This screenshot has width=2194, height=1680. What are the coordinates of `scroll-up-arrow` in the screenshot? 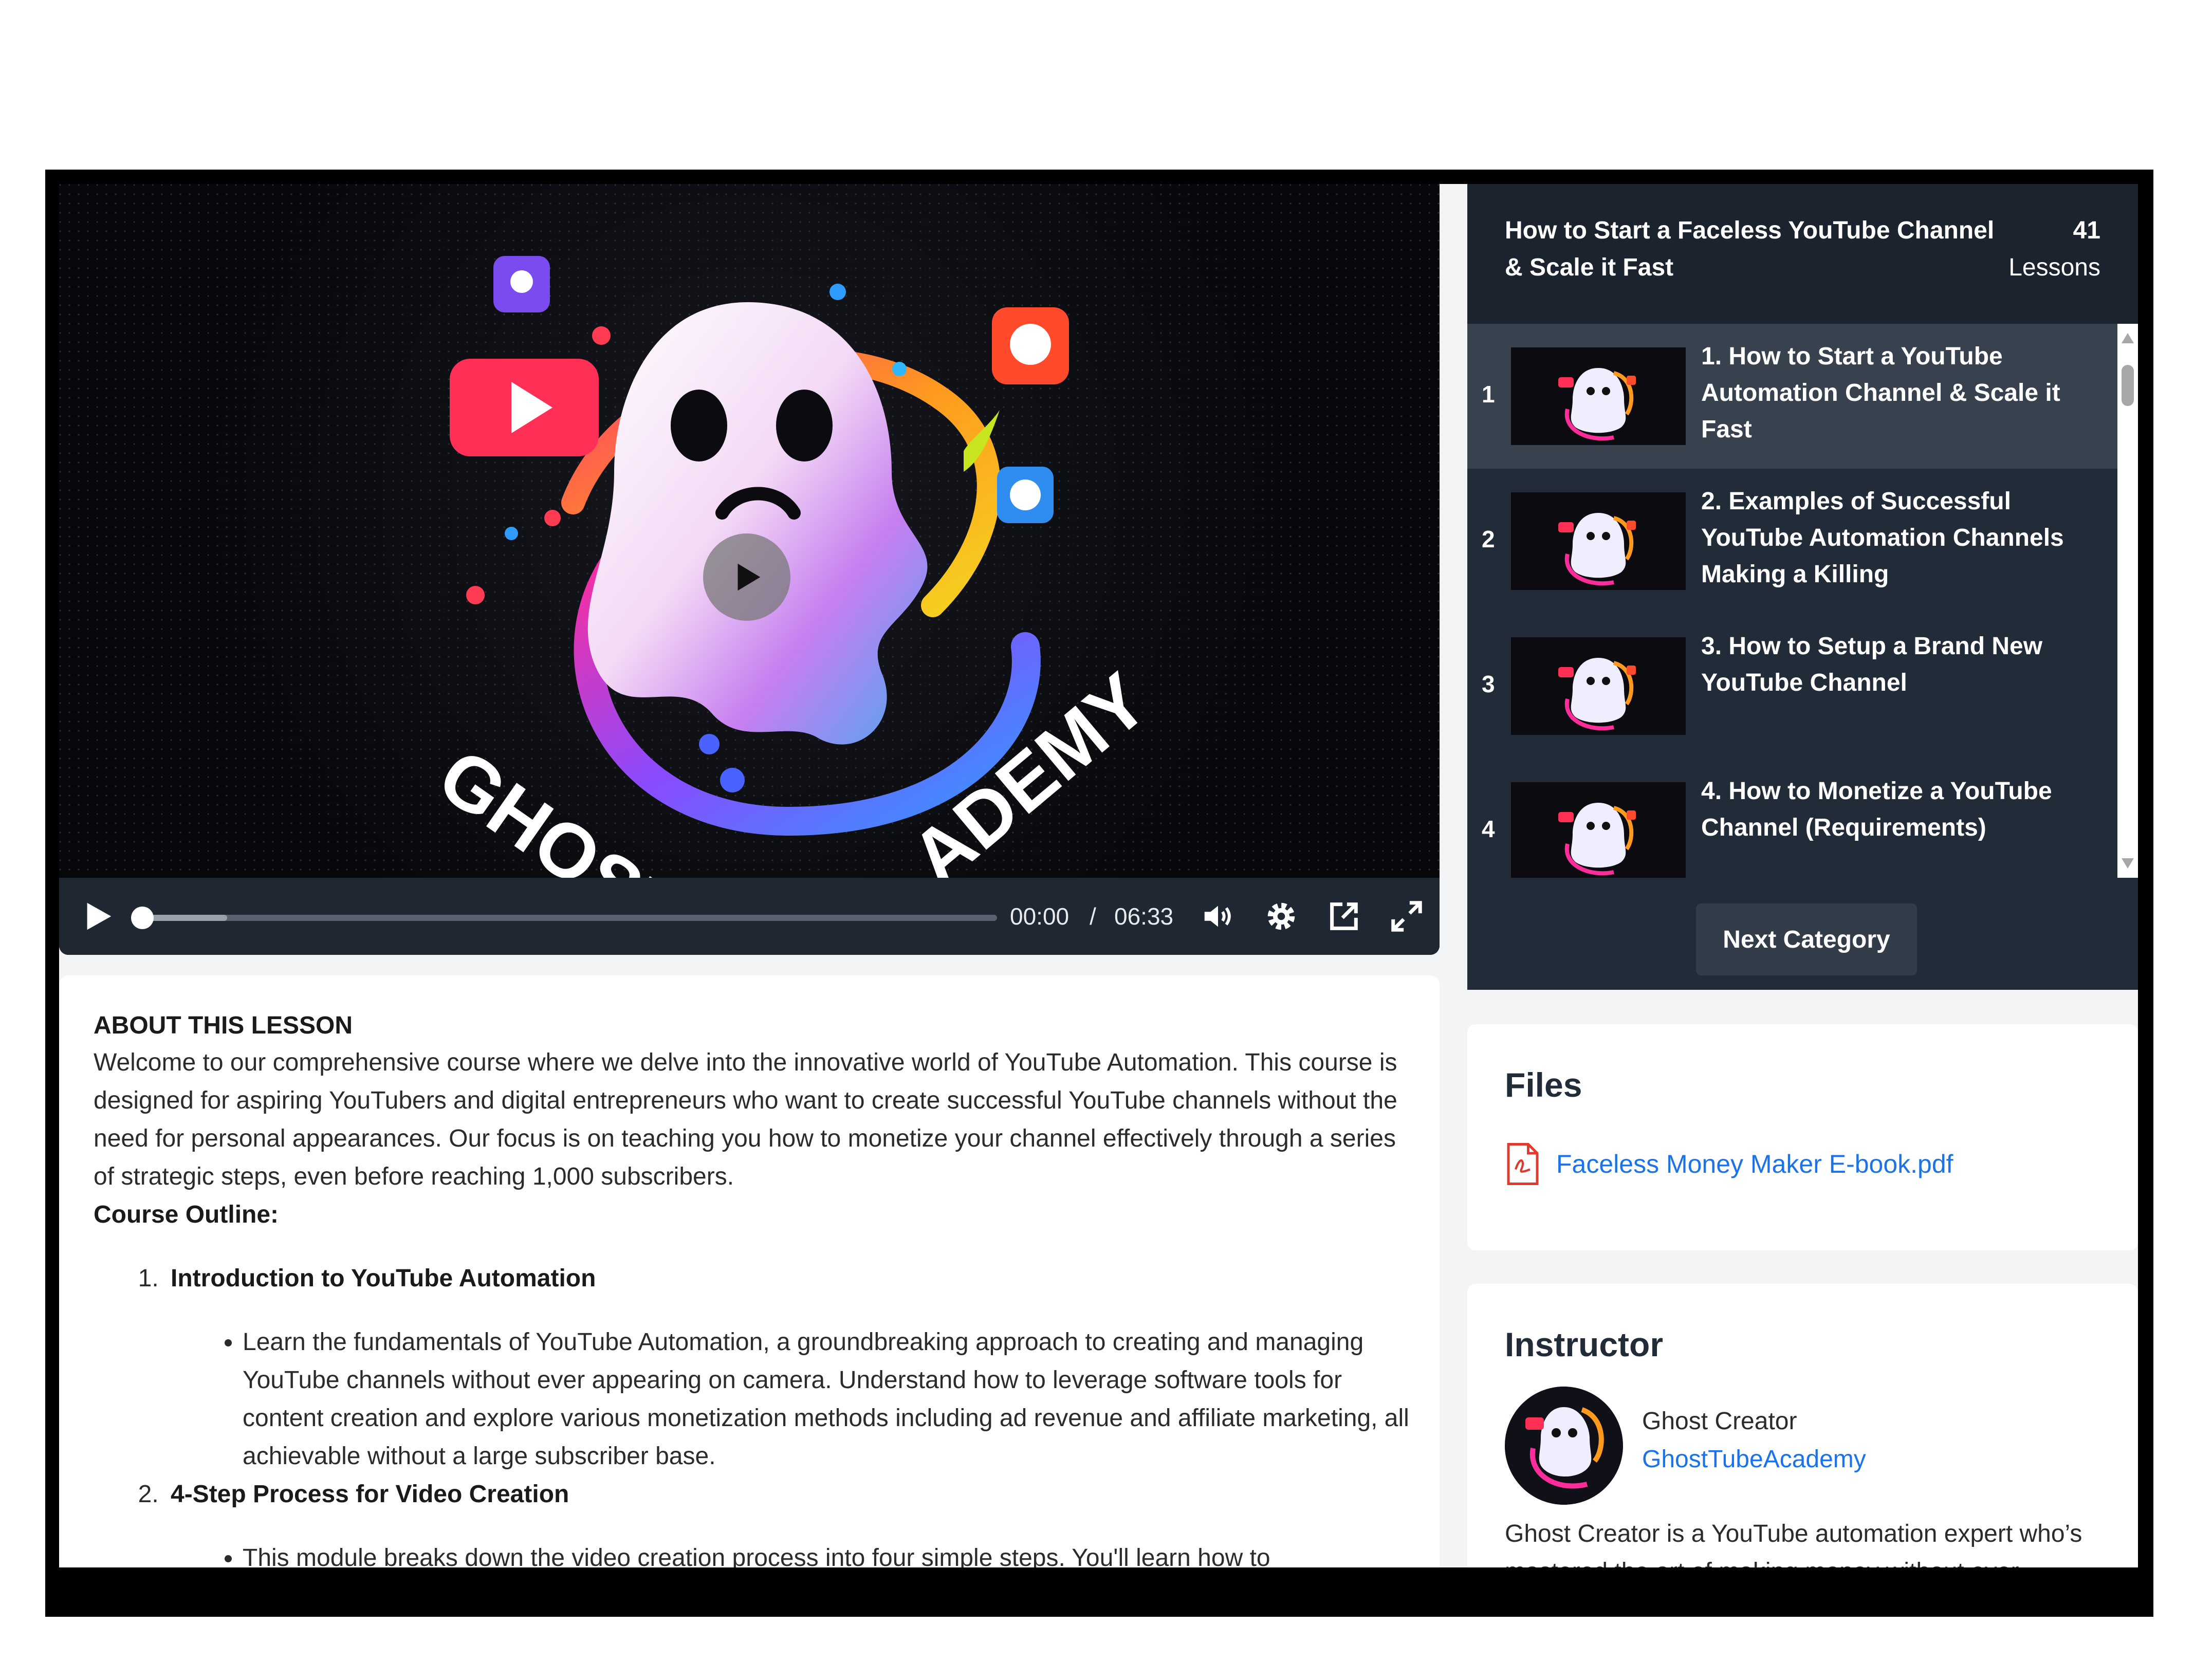 It's located at (2128, 338).